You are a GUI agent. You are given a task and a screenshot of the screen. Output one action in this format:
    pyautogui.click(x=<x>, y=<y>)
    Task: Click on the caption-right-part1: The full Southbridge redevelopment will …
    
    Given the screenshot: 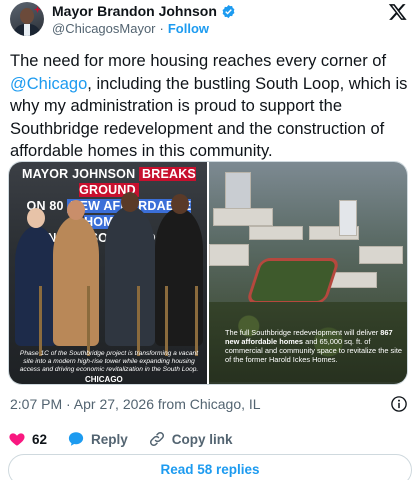 What is the action you would take?
    pyautogui.click(x=303, y=332)
    